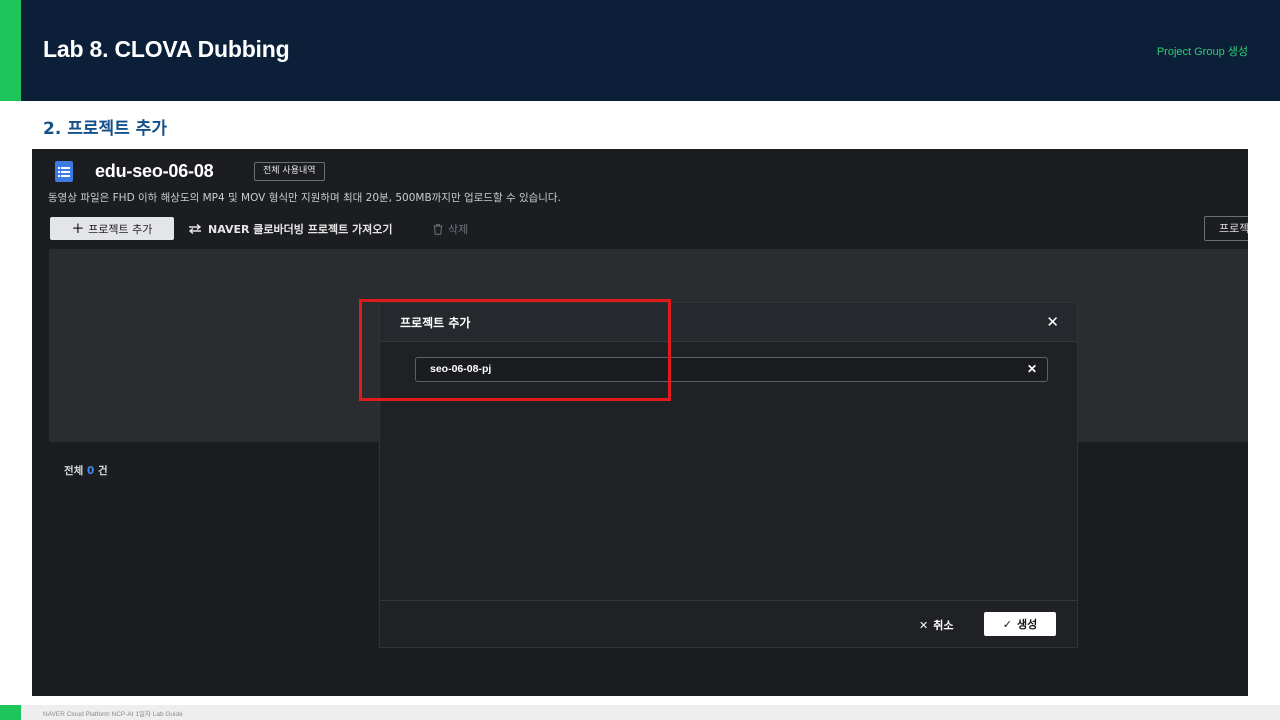 The height and width of the screenshot is (720, 1280). What do you see at coordinates (943, 625) in the screenshot?
I see `cancel-label: 취소` at bounding box center [943, 625].